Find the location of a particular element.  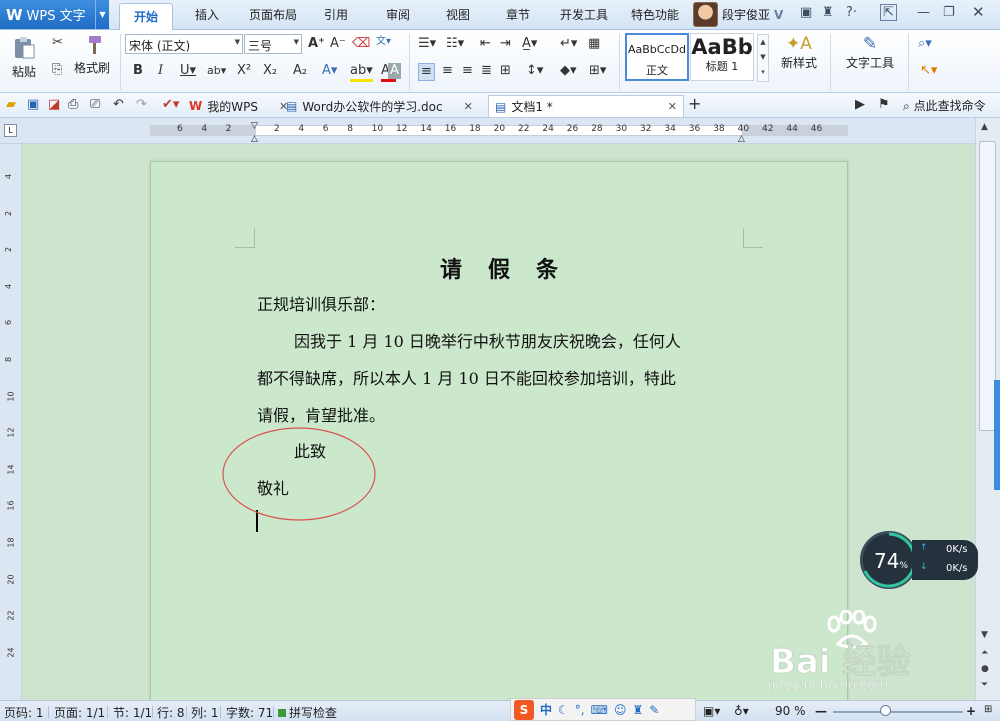

status-section: 节: 1/1 is located at coordinates (132, 712).